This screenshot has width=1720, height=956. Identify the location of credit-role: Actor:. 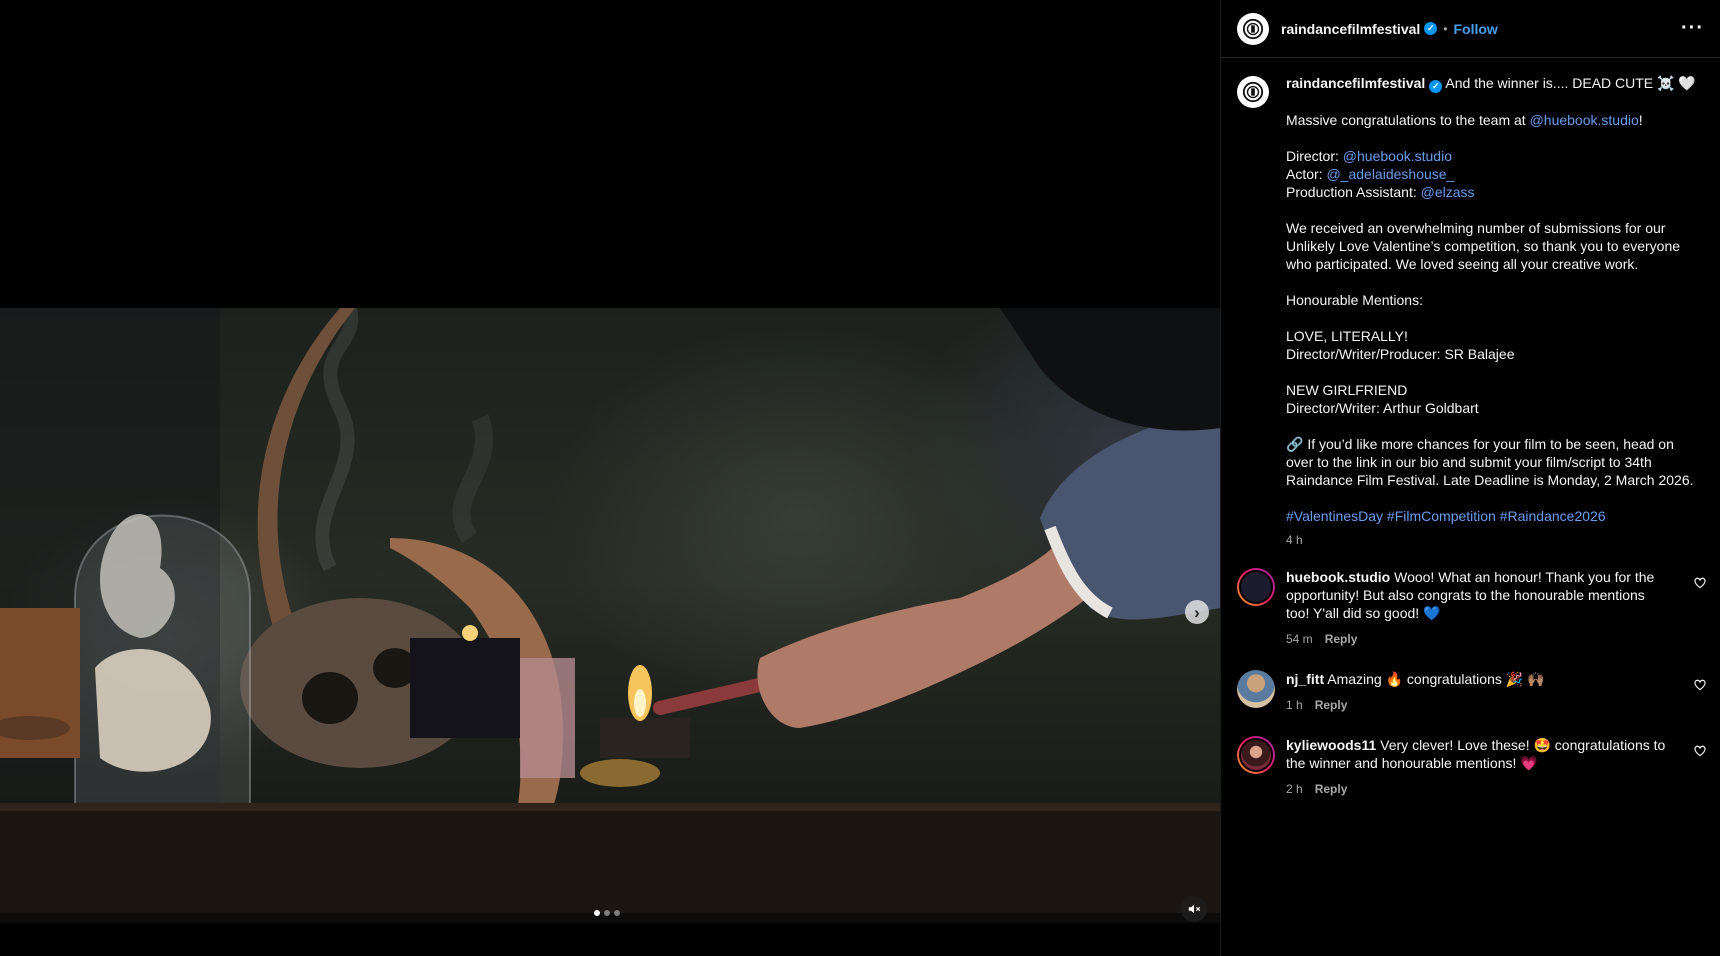
(1306, 173).